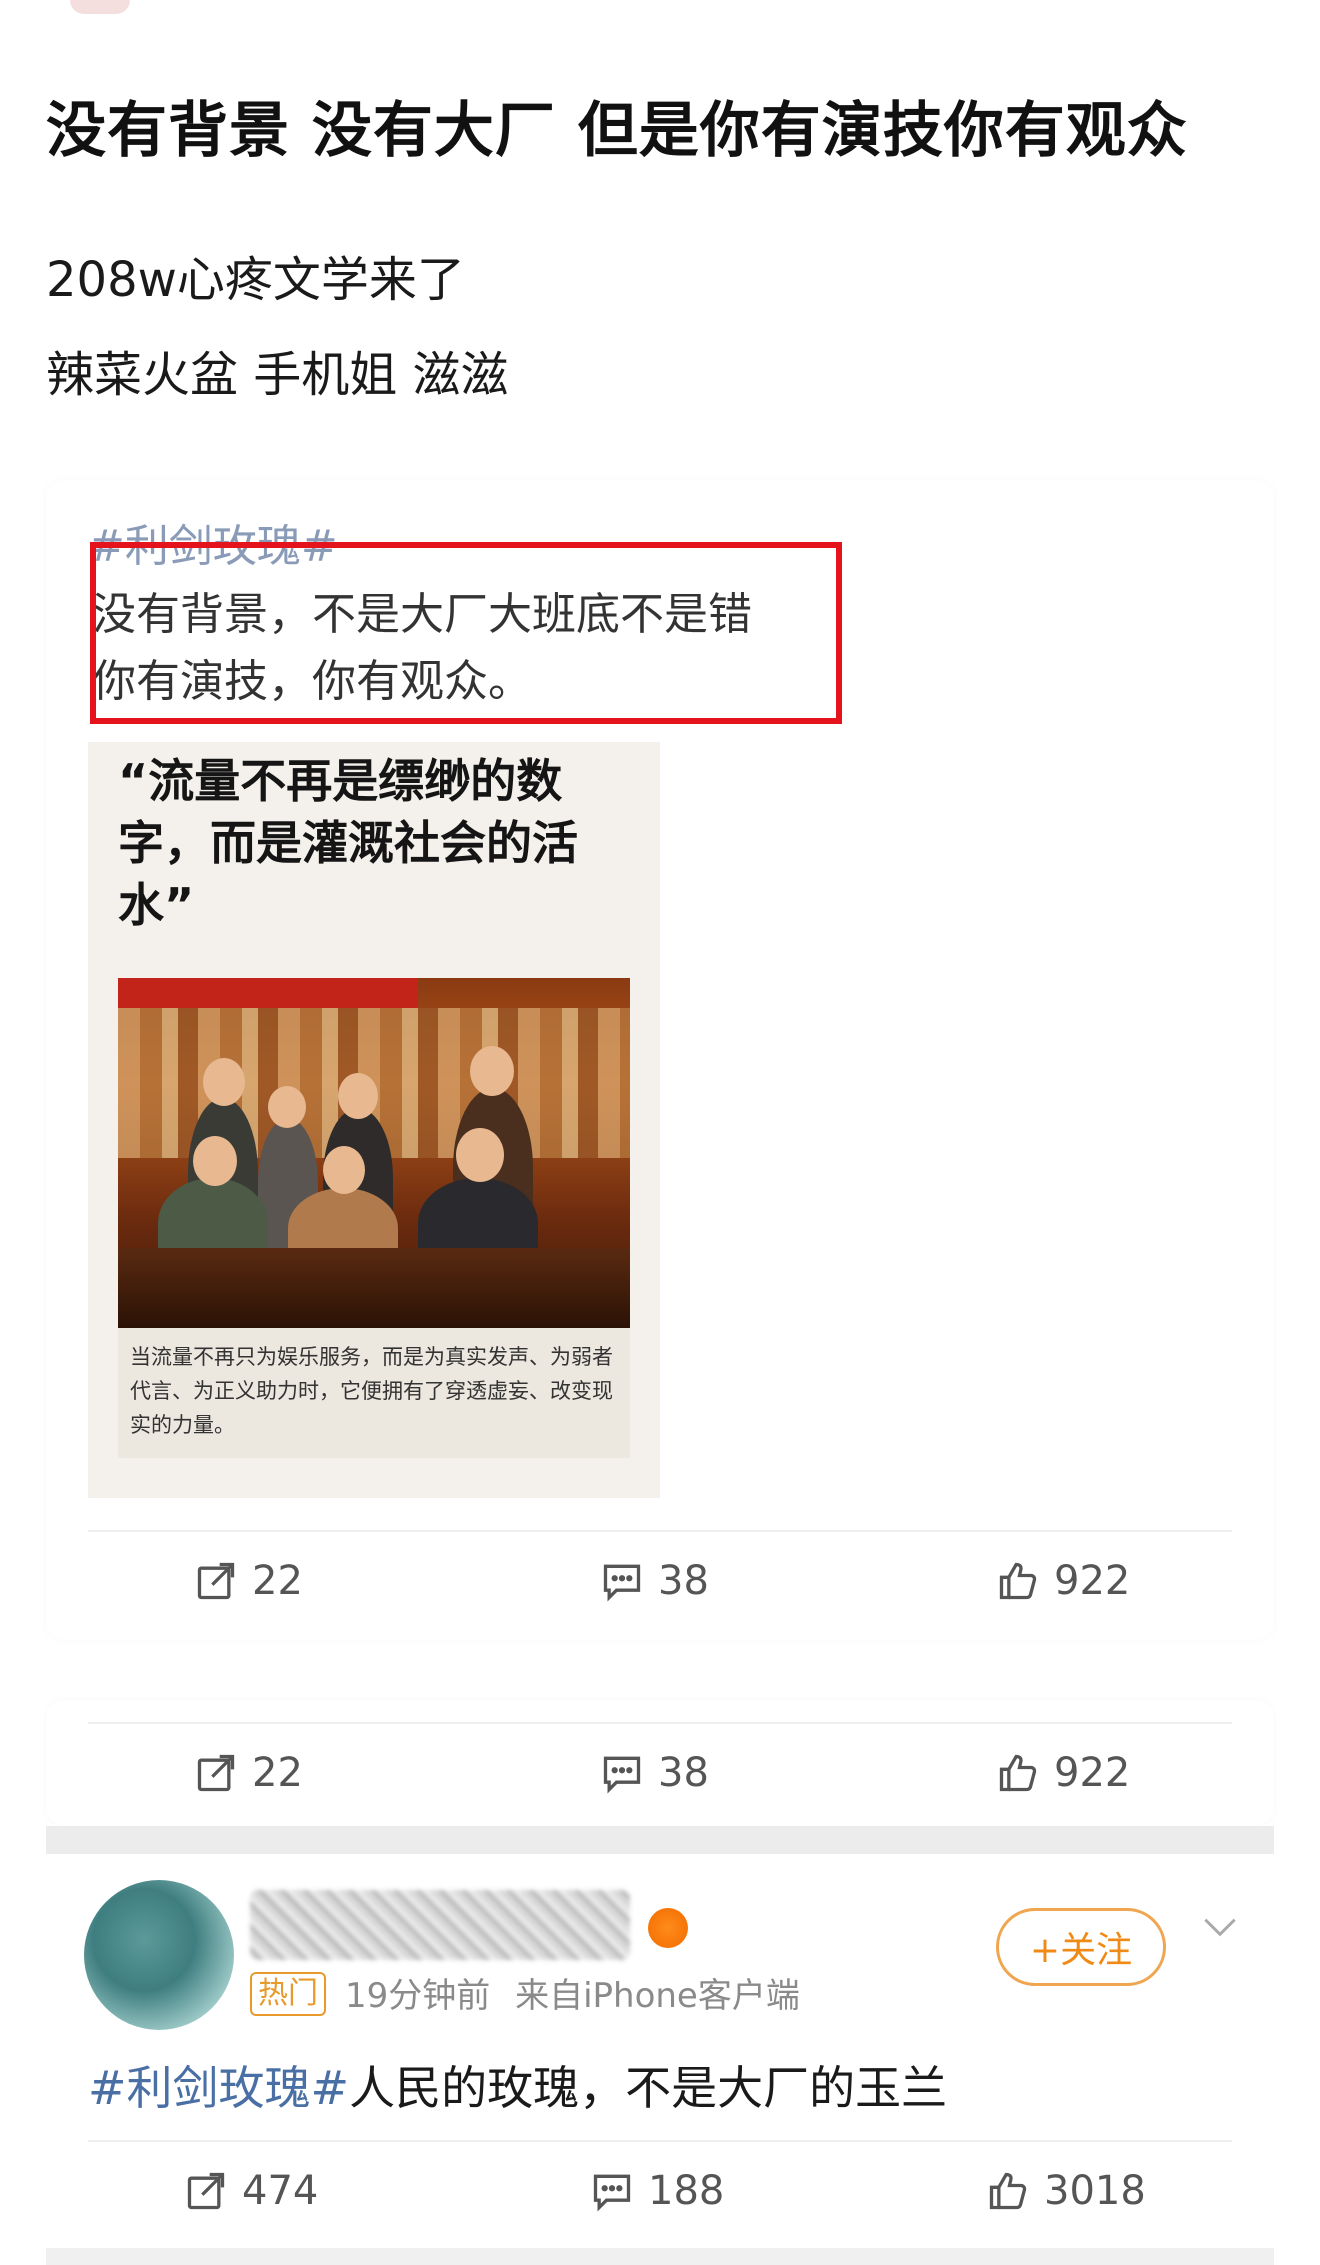 This screenshot has height=2265, width=1320. I want to click on action-bar: 474 188 3018, so click(660, 2190).